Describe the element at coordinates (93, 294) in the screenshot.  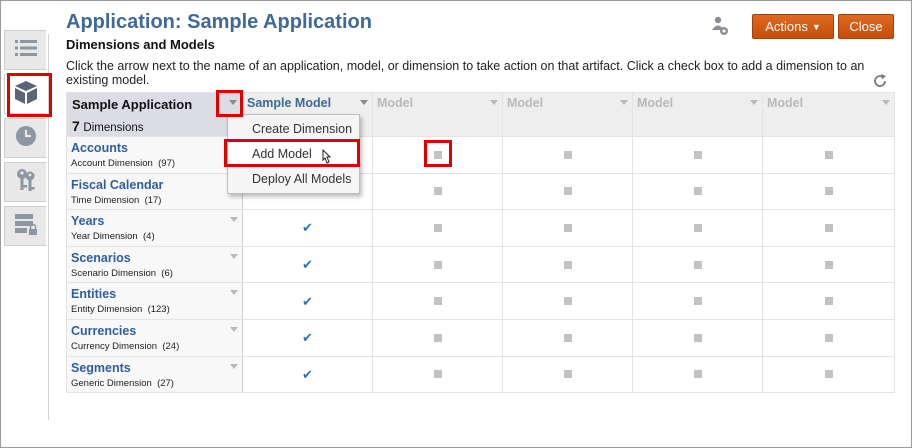
I see `dimension-name: Entities` at that location.